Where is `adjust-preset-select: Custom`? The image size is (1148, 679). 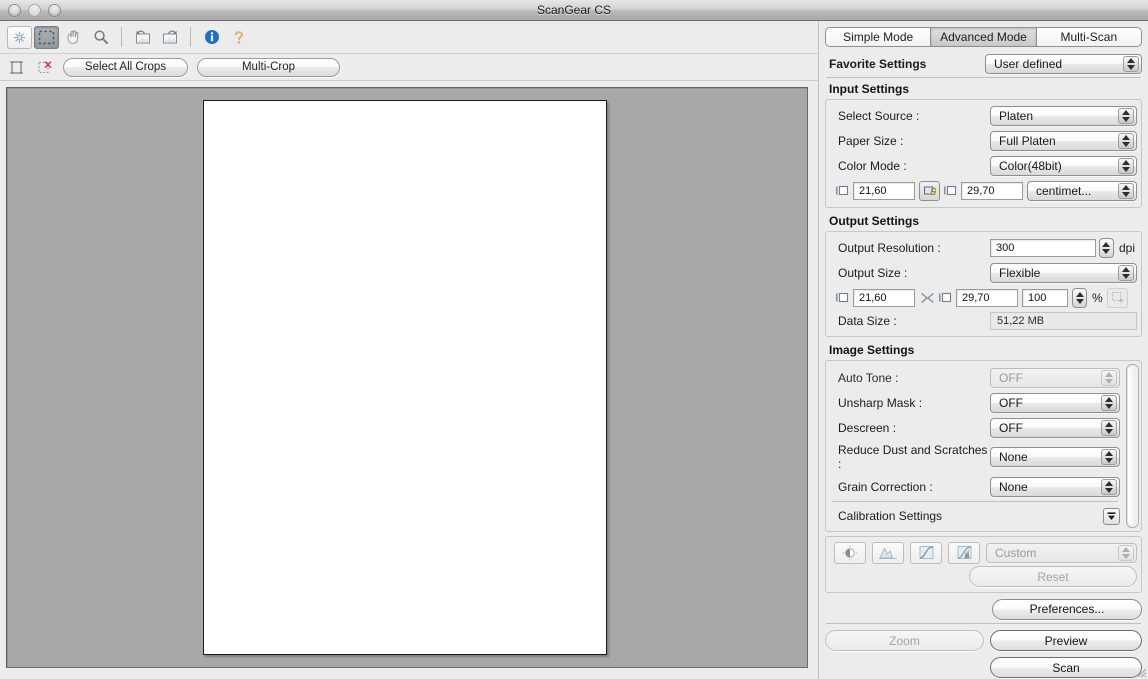 adjust-preset-select: Custom is located at coordinates (1061, 552).